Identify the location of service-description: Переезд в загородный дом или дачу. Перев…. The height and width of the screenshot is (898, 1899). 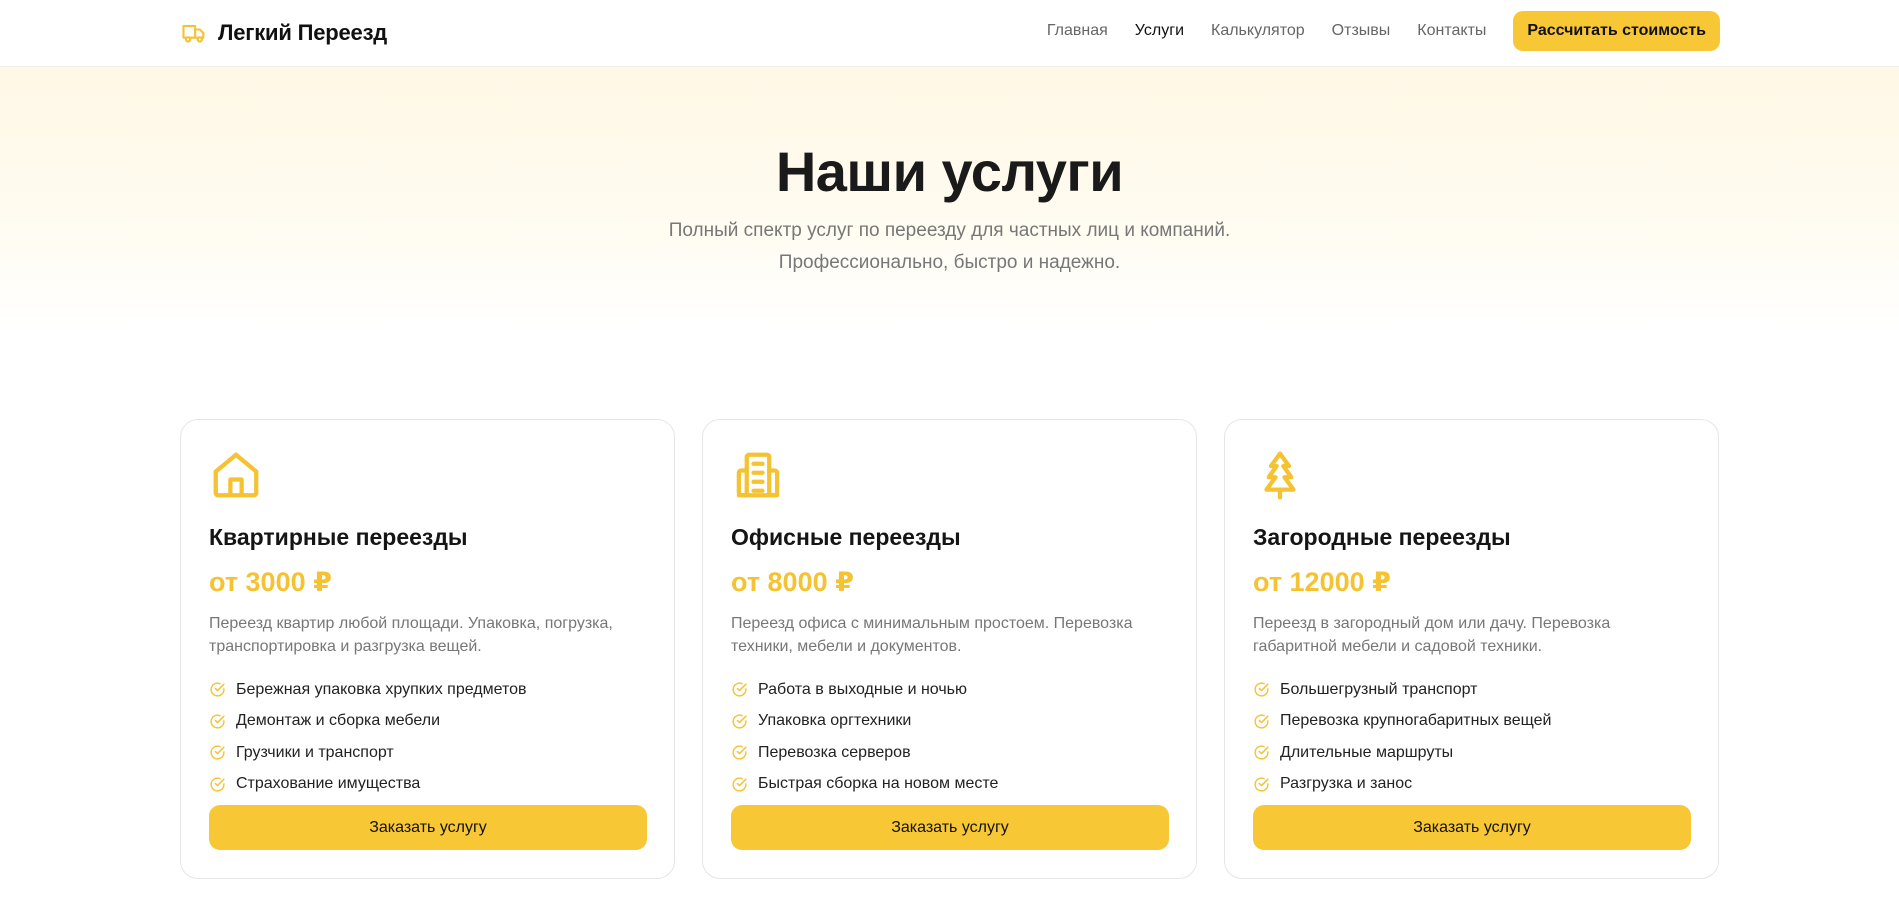
(1432, 635).